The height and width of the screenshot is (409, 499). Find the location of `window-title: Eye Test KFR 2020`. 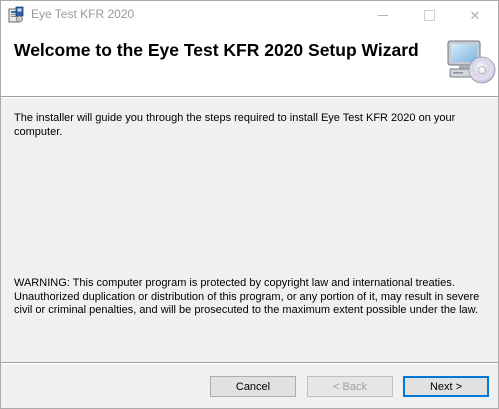

window-title: Eye Test KFR 2020 is located at coordinates (83, 14).